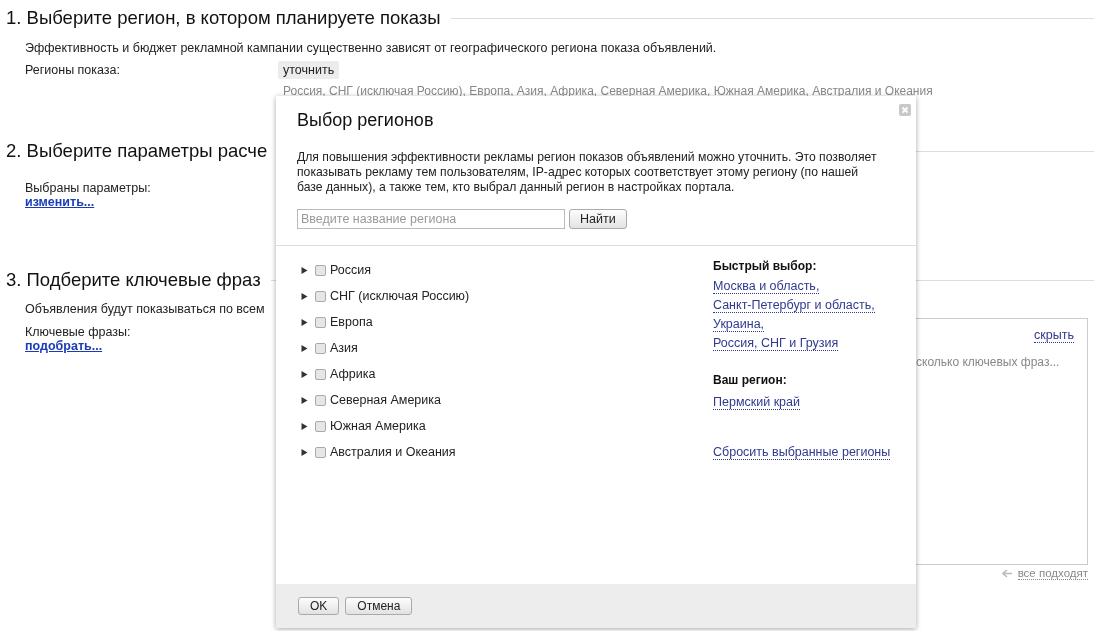 This screenshot has width=1094, height=631. What do you see at coordinates (351, 322) in the screenshot?
I see `region-label: Европа` at bounding box center [351, 322].